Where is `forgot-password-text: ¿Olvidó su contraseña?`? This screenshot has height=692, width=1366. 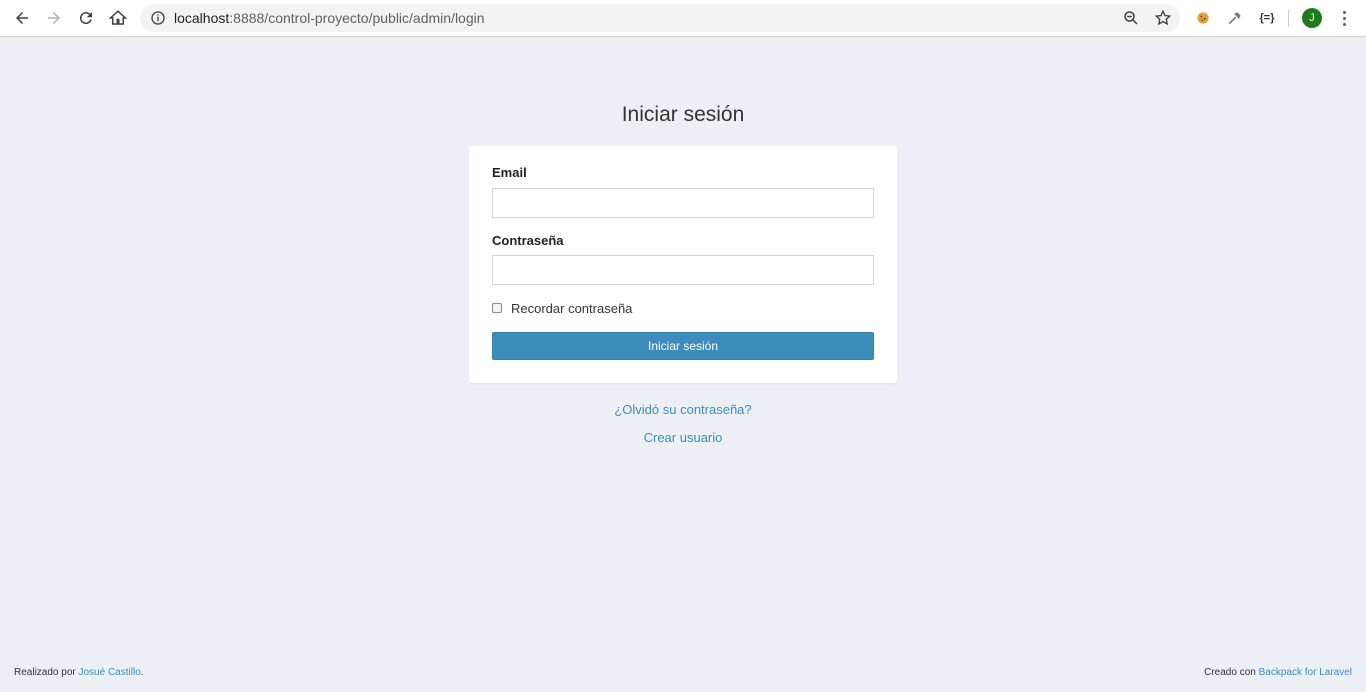 forgot-password-text: ¿Olvidó su contraseña? is located at coordinates (682, 409).